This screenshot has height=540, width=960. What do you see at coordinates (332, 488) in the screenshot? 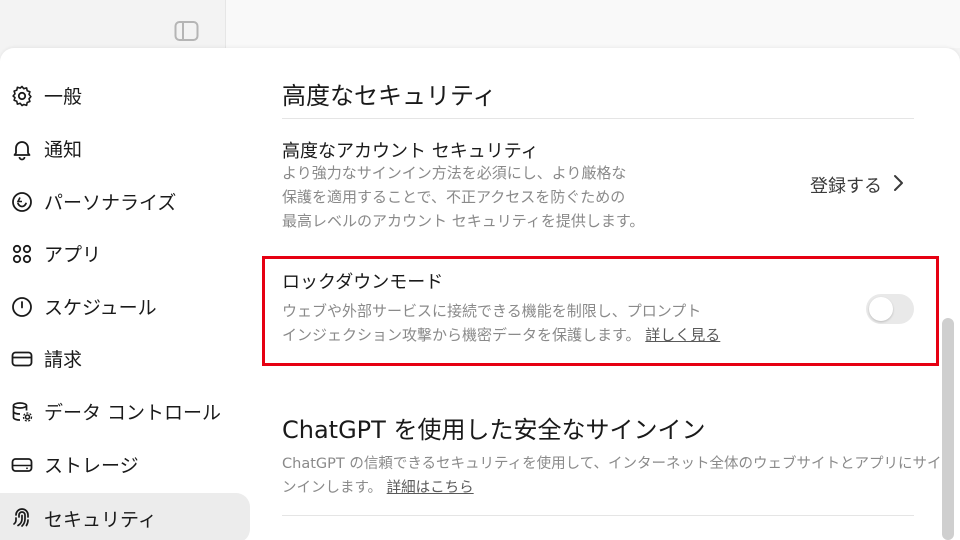
I see `safe-signin-desc-text: ンインします。` at bounding box center [332, 488].